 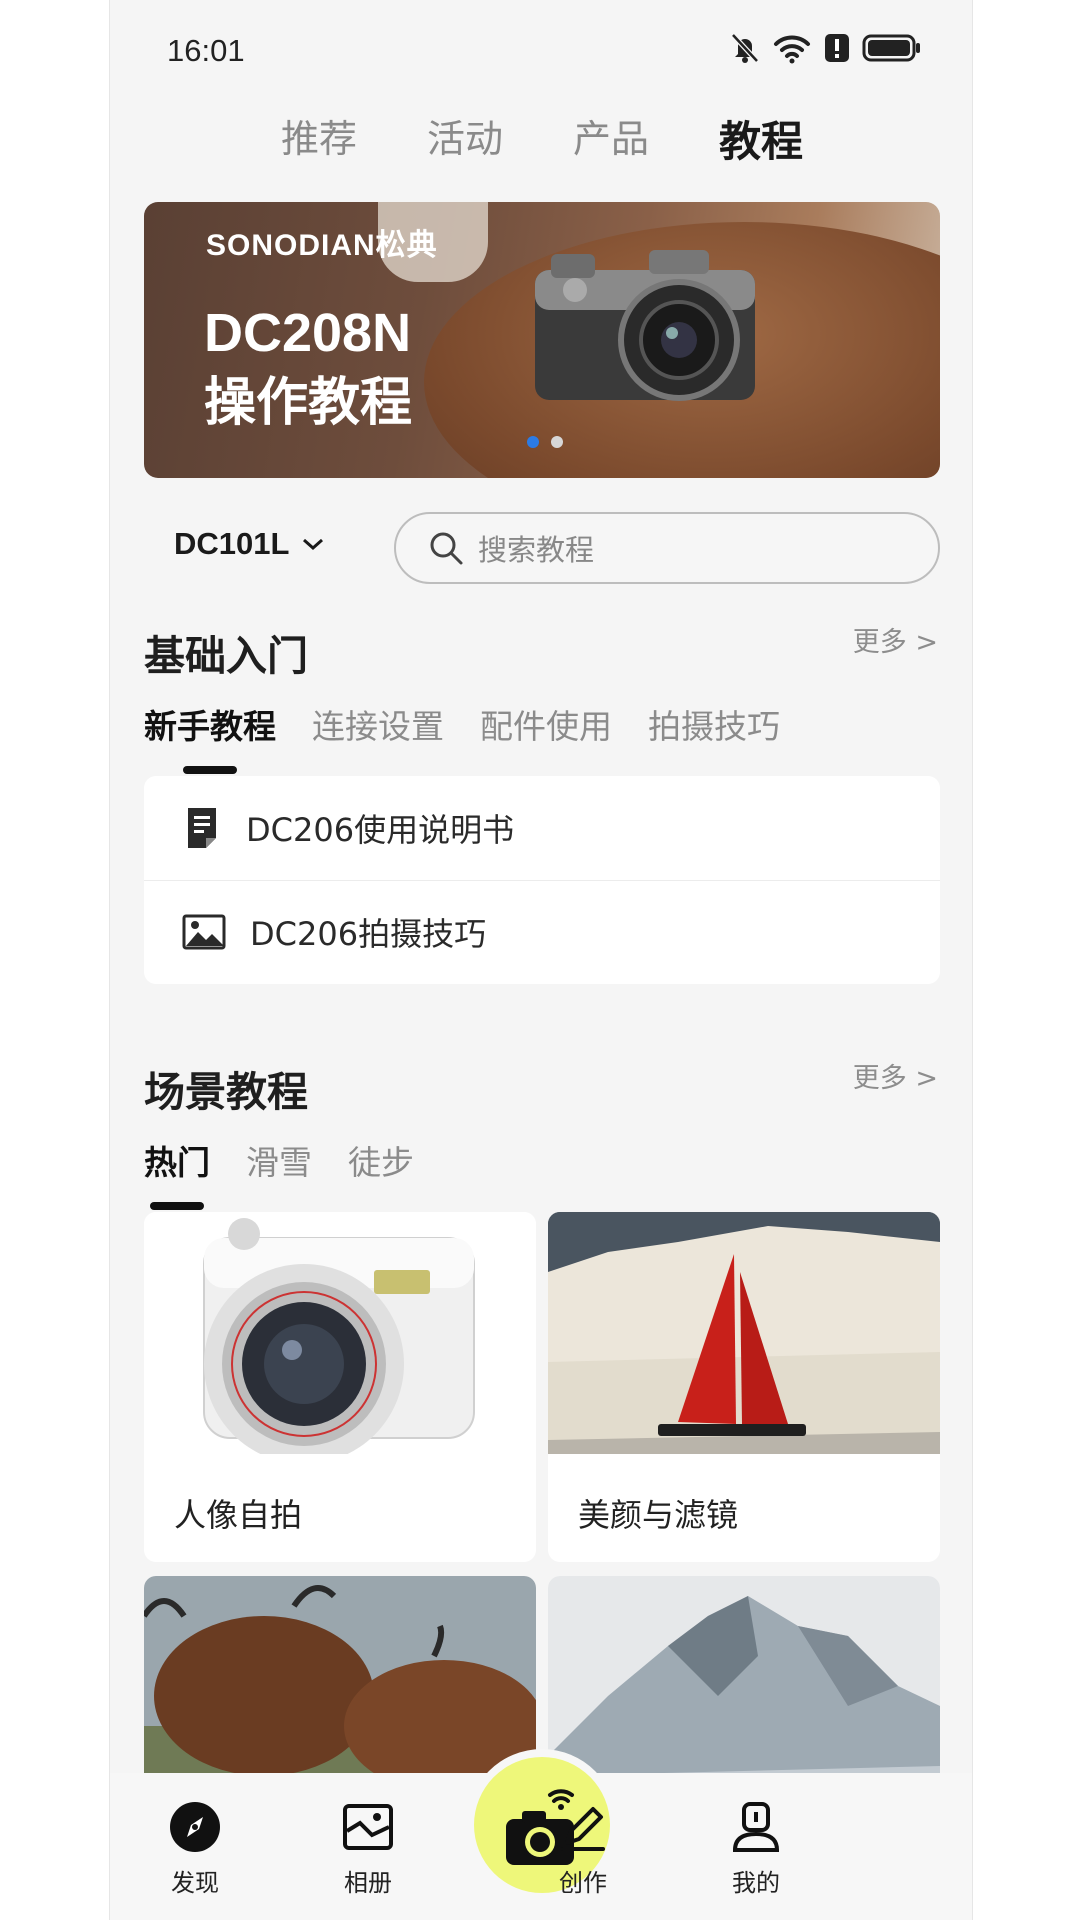 What do you see at coordinates (195, 1827) in the screenshot?
I see `compass-icon` at bounding box center [195, 1827].